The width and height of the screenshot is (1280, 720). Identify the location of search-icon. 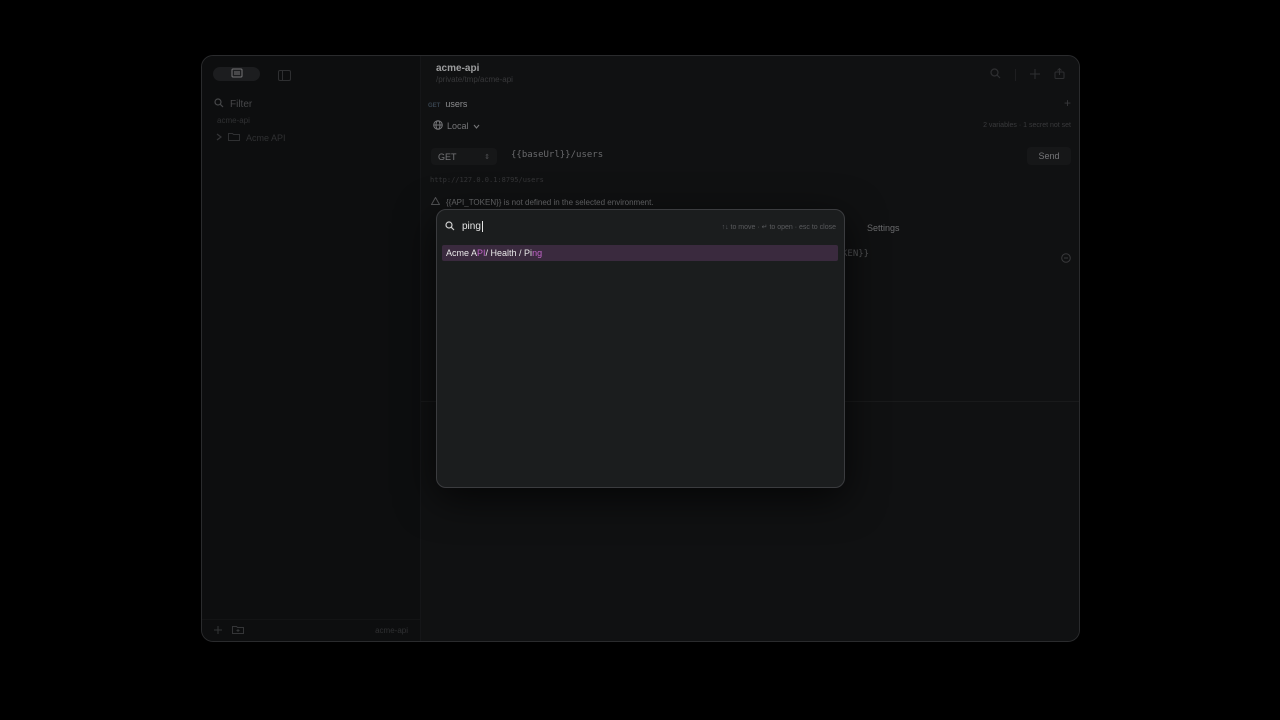
(450, 227).